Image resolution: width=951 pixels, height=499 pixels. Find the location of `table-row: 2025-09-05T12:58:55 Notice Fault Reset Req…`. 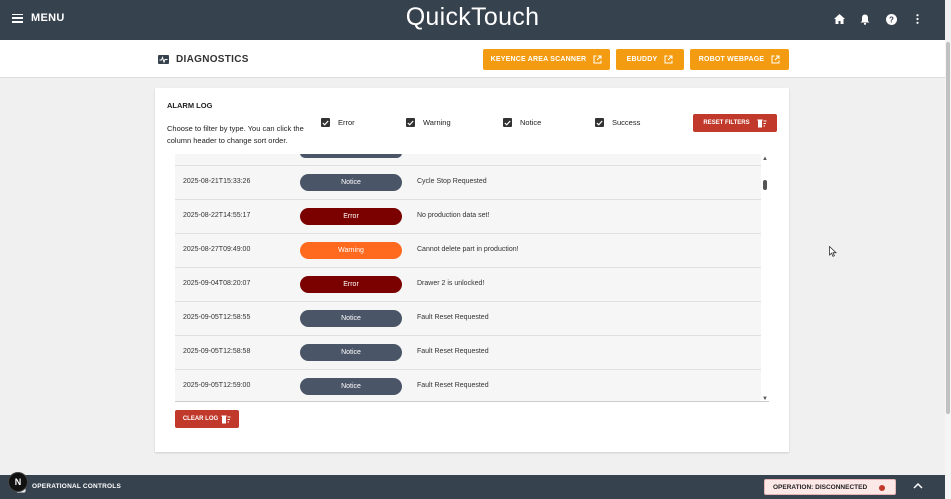

table-row: 2025-09-05T12:58:55 Notice Fault Reset Req… is located at coordinates (468, 319).